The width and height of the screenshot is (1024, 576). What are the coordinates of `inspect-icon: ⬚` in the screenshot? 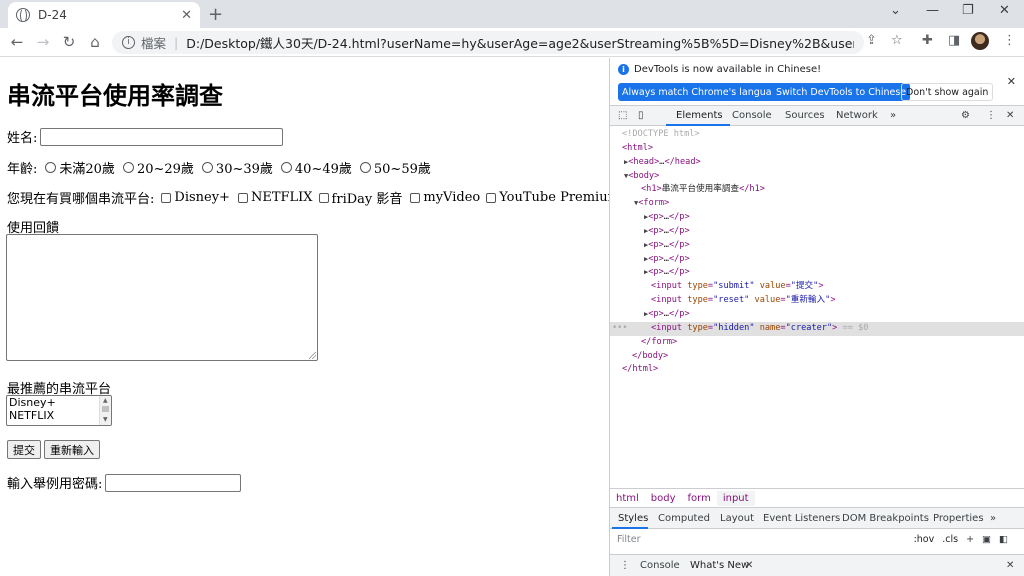 It's located at (622, 115).